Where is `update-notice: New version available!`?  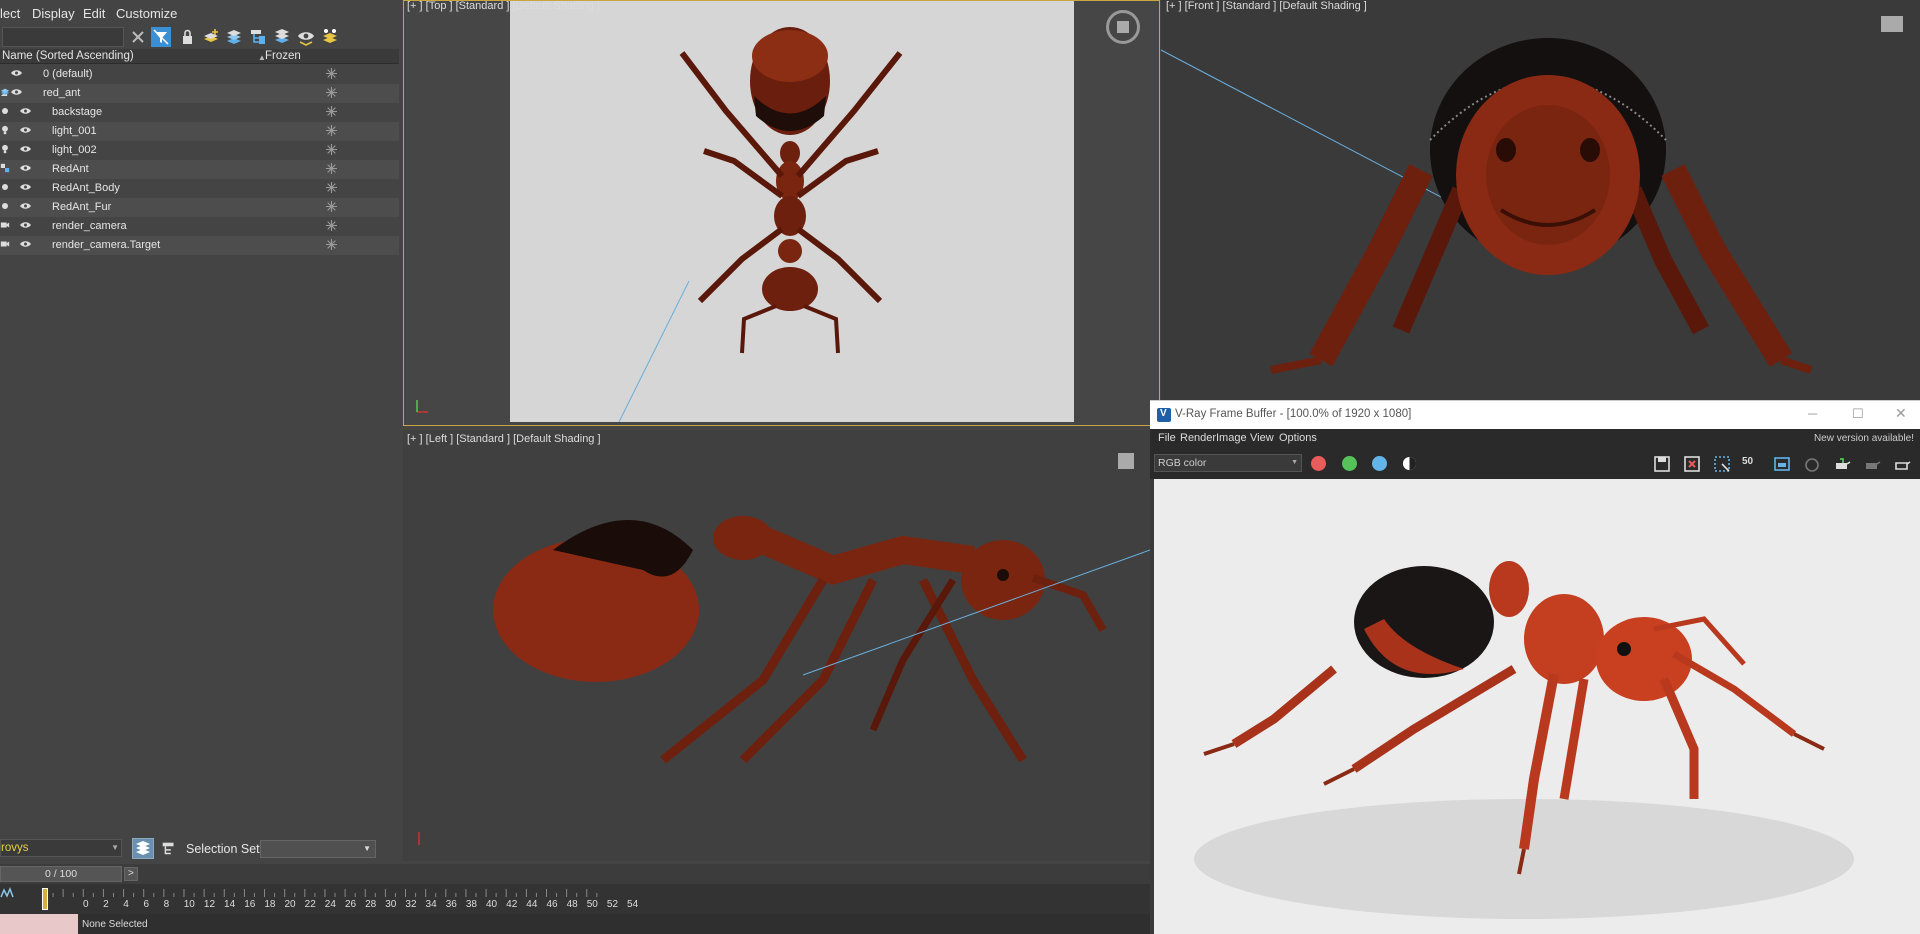 update-notice: New version available! is located at coordinates (1864, 438).